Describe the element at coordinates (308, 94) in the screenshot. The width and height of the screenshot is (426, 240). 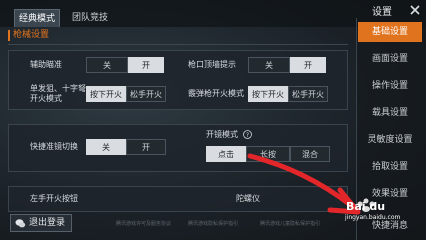
I see `shotgun-release-fire-button: 松手开火` at that location.